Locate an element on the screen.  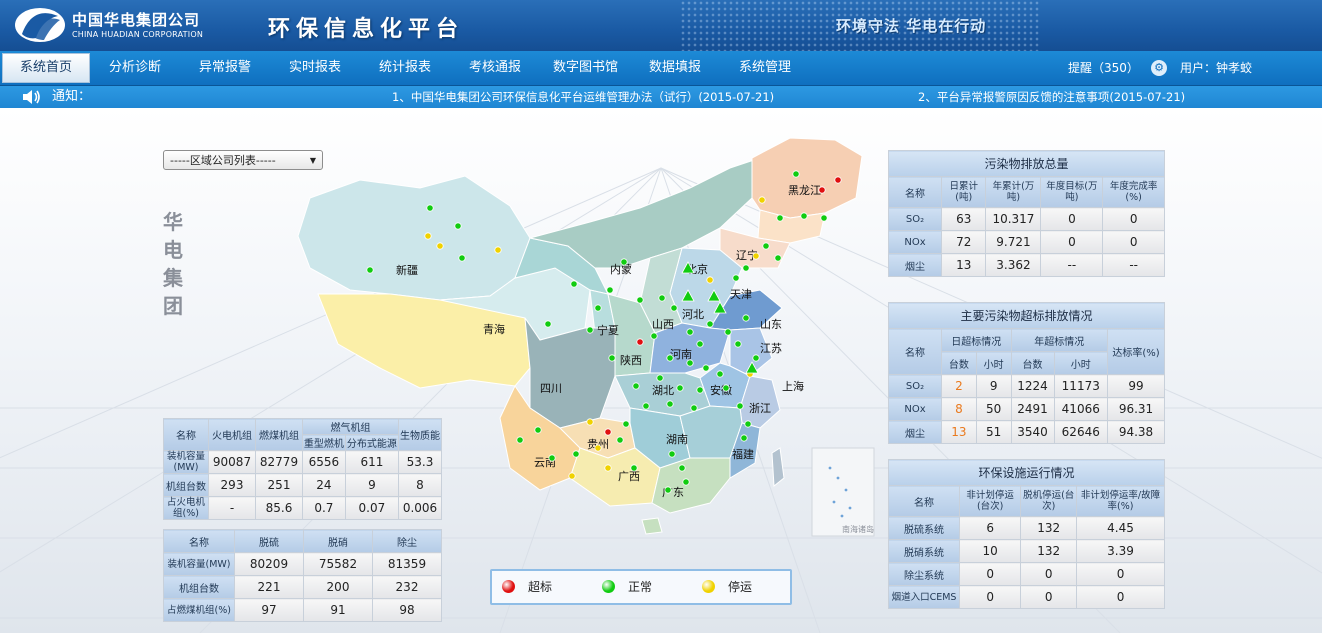
nav-assessment: 考核通报 is located at coordinates (495, 68).